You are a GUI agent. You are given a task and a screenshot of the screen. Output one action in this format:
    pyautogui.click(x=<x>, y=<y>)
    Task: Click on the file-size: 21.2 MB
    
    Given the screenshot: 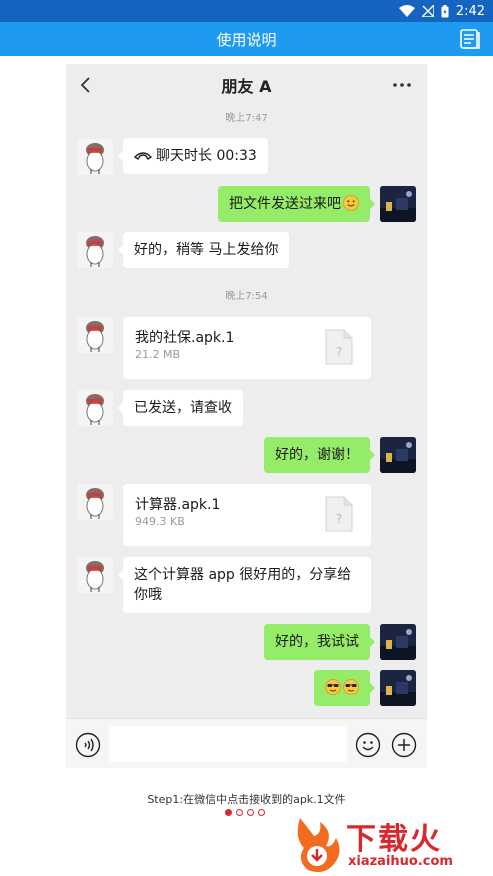 What is the action you would take?
    pyautogui.click(x=158, y=354)
    